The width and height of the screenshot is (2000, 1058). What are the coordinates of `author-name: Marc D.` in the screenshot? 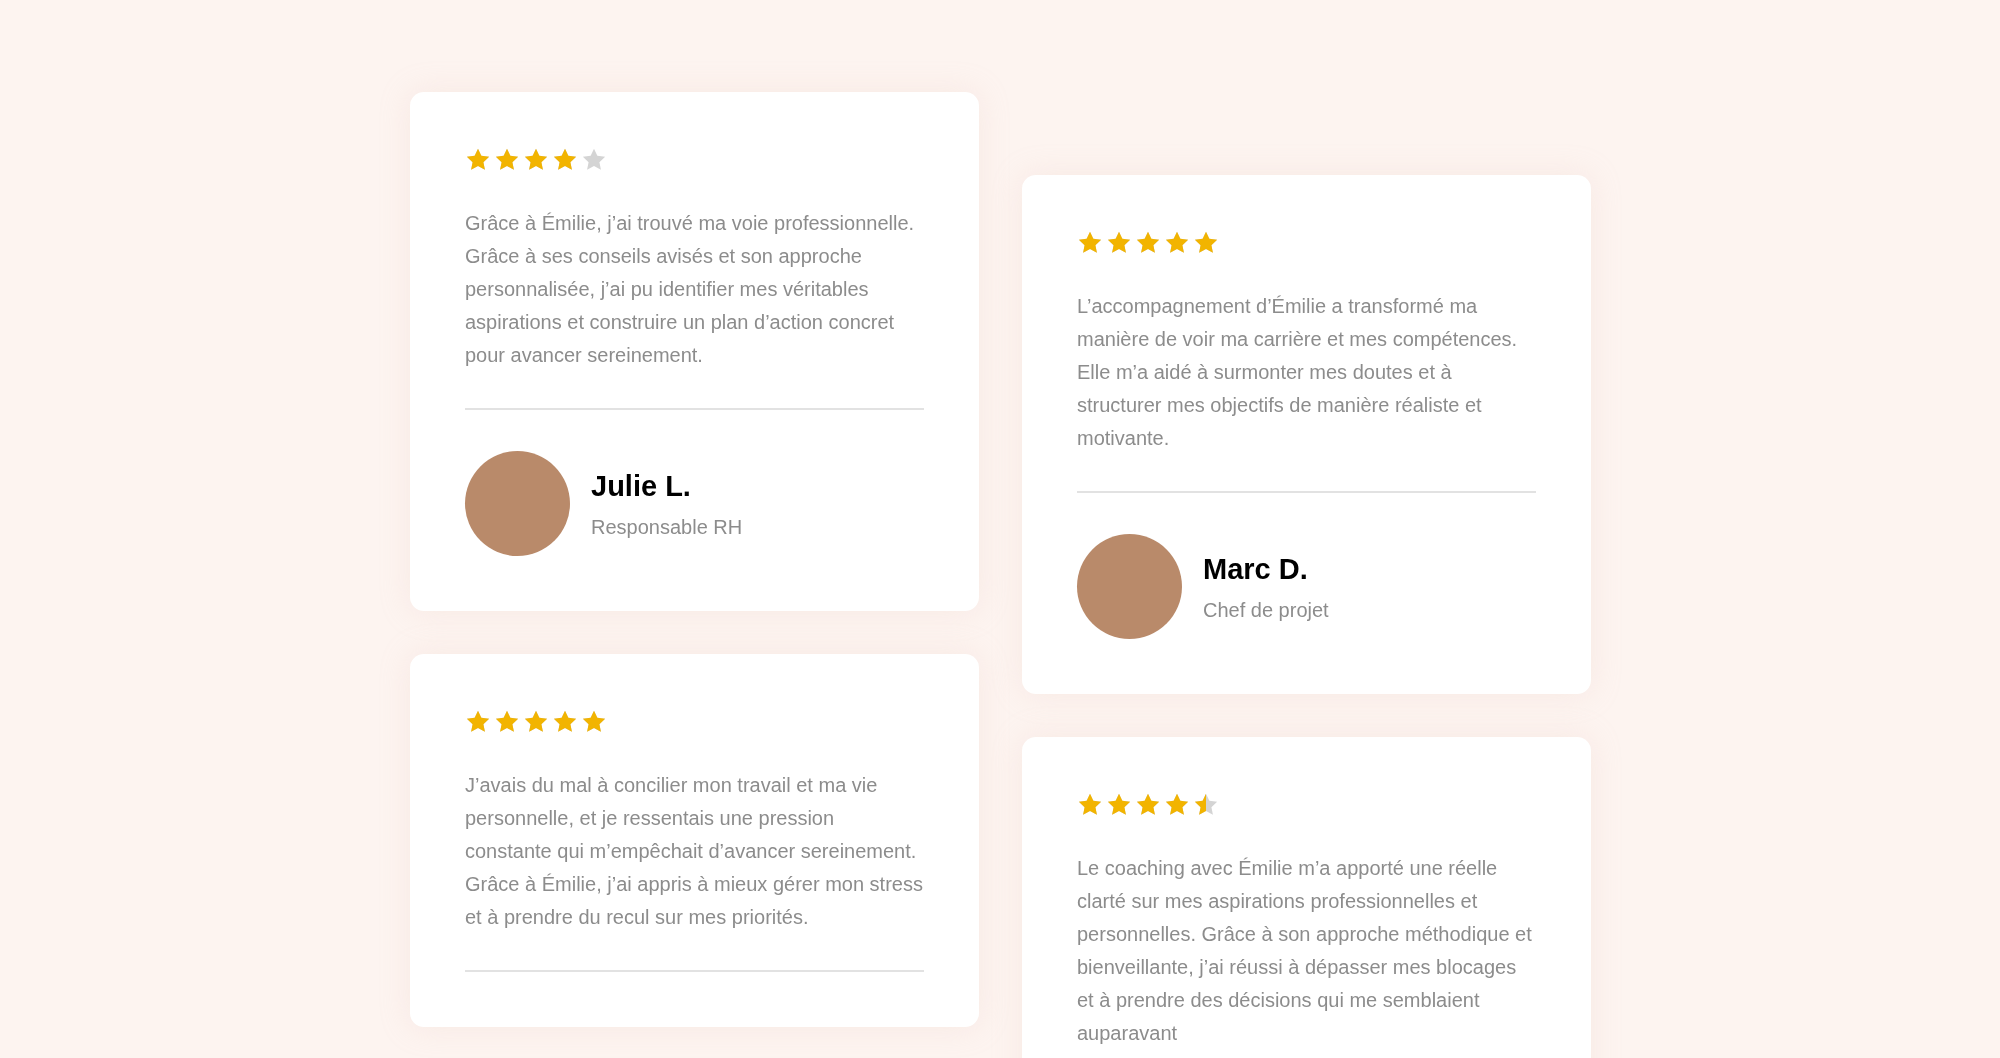 It's located at (1256, 569).